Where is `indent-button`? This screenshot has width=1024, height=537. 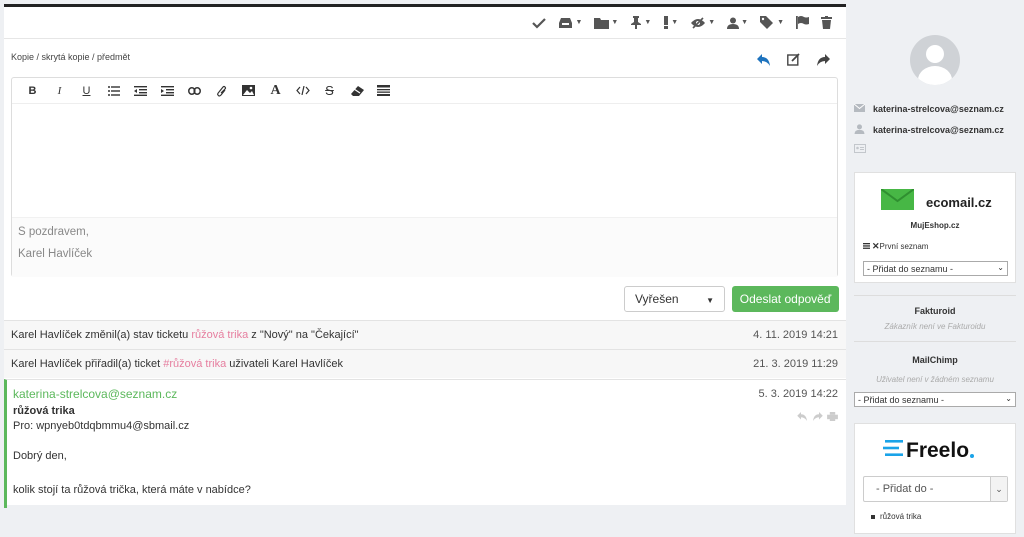
indent-button is located at coordinates (167, 91).